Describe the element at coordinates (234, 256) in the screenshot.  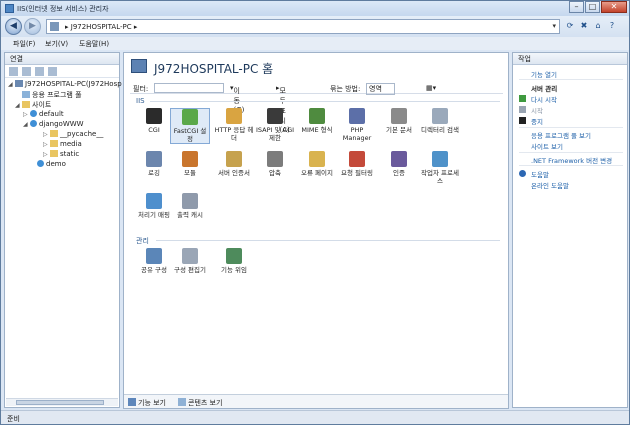
I see `feature-delegation-icon` at that location.